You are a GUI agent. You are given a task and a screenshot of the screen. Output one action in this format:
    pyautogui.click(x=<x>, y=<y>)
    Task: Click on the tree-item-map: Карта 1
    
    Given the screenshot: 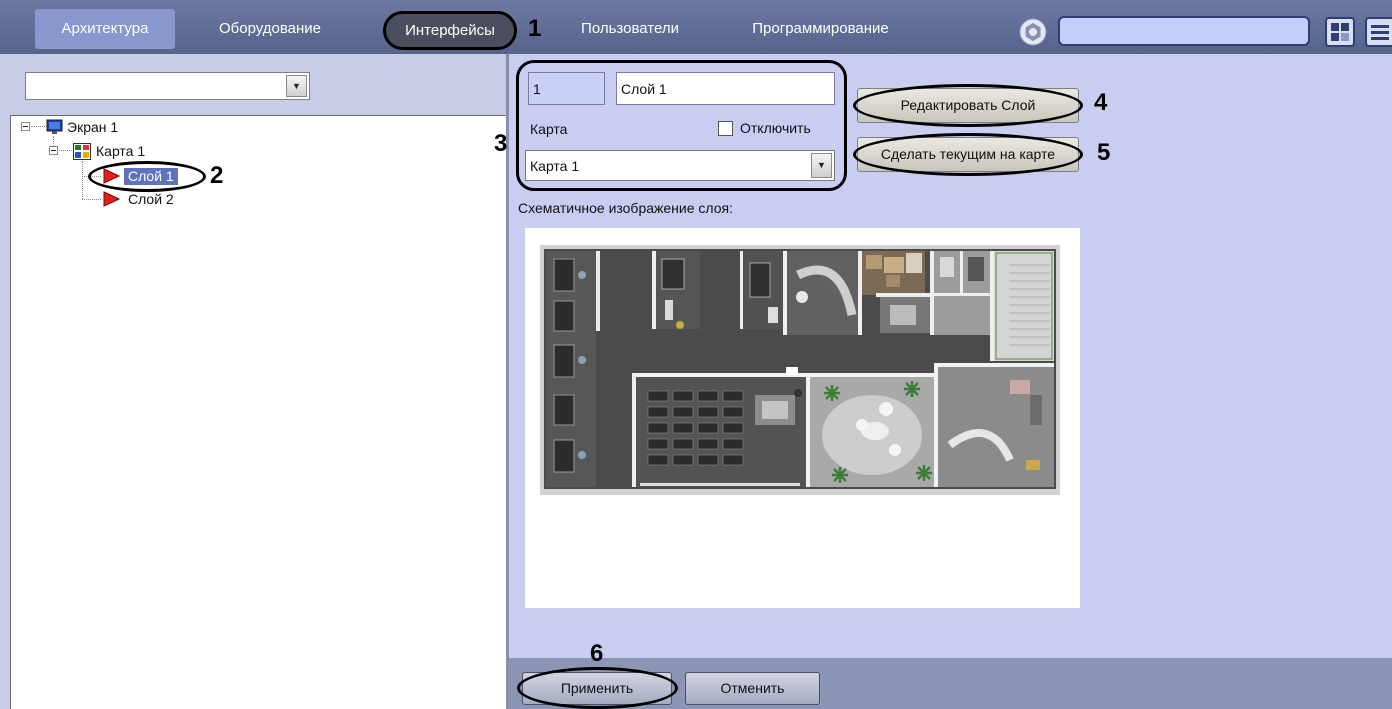 What is the action you would take?
    pyautogui.click(x=120, y=151)
    